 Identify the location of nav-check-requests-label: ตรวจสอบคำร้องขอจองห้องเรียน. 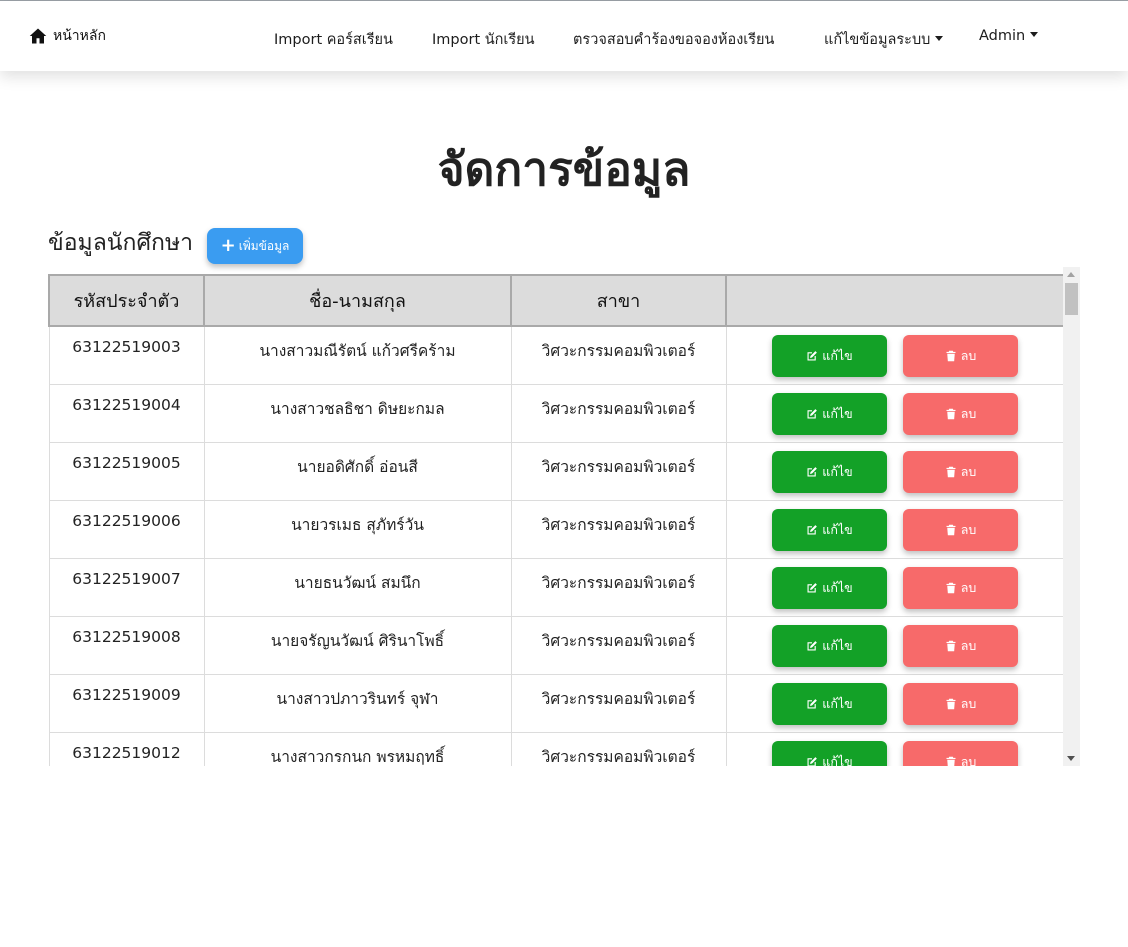
(674, 40).